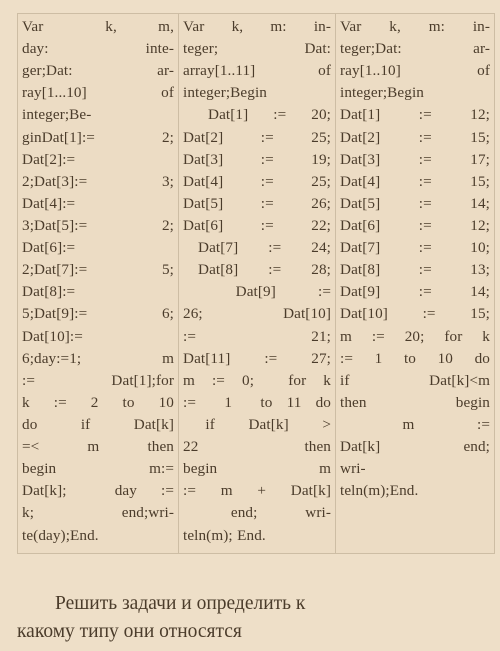 Image resolution: width=500 pixels, height=651 pixels. I want to click on code-line: Dat[8] := 13;, so click(415, 270).